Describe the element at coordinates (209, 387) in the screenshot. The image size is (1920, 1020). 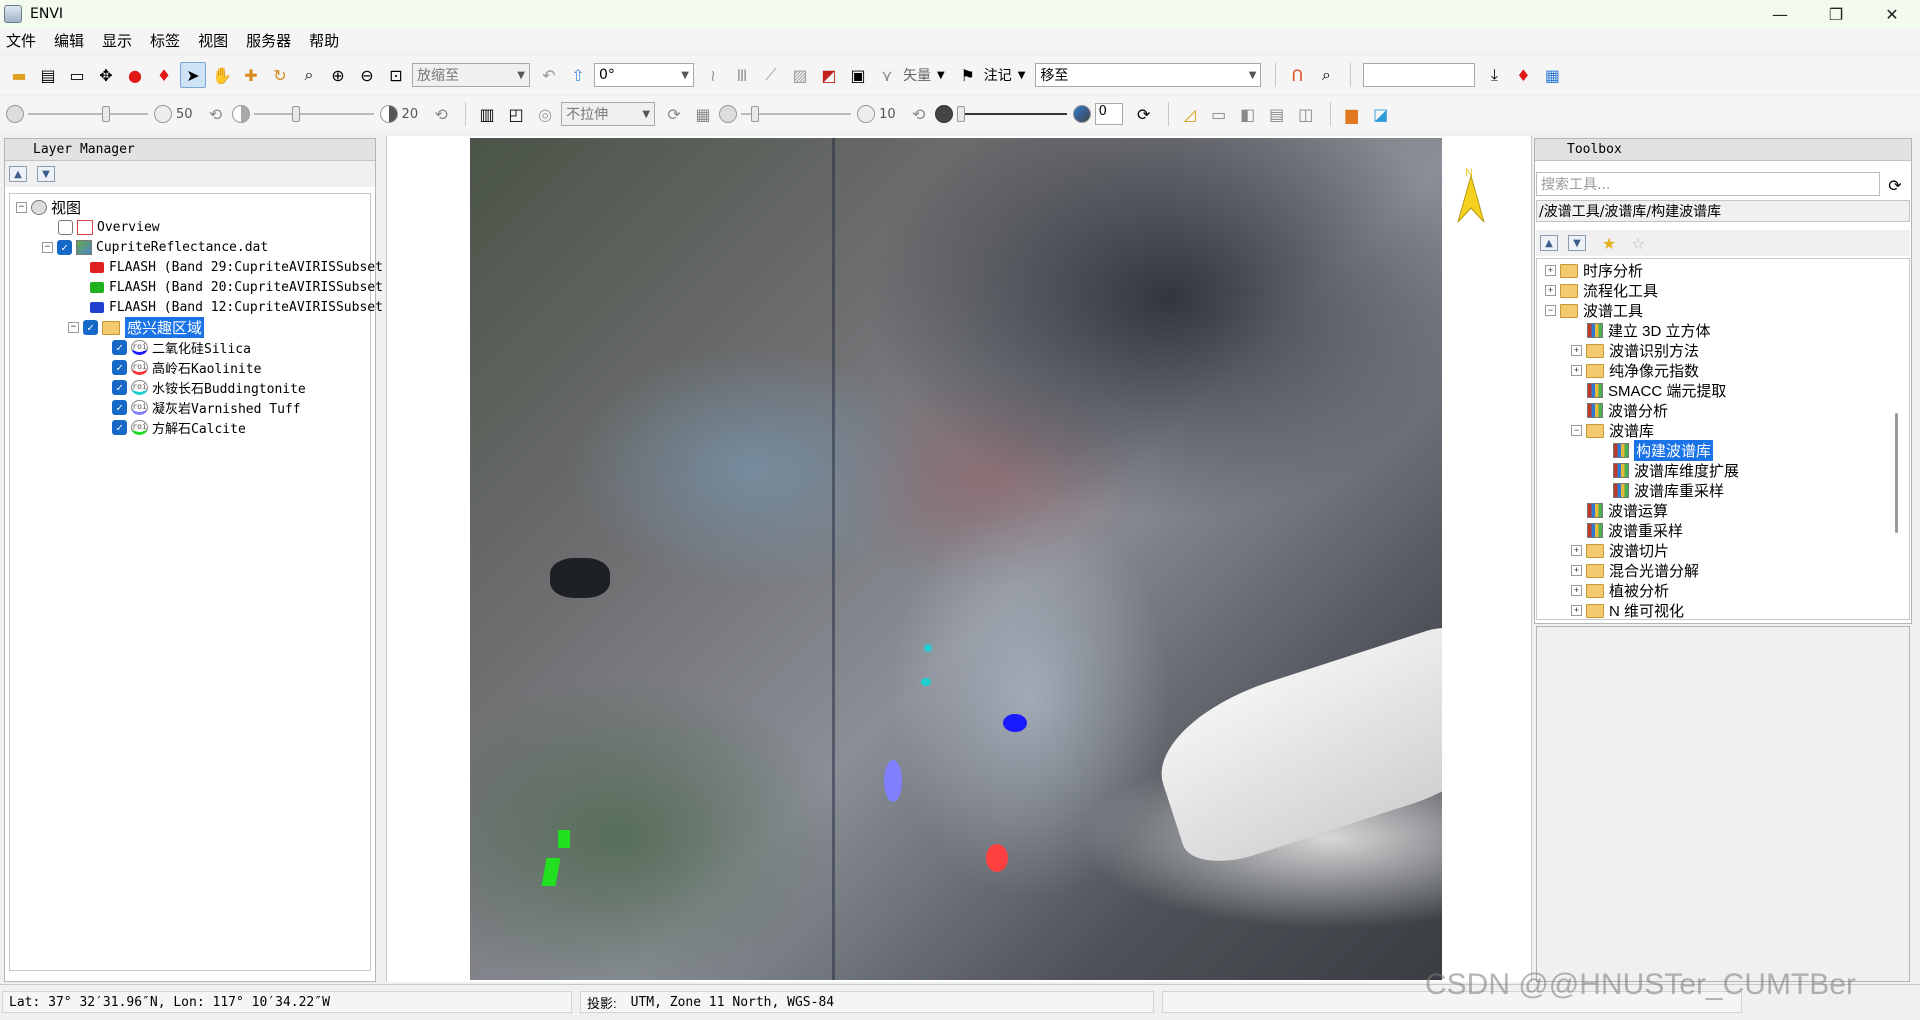
I see `tree-item-roi-buddingtonite: ✓ roi 水铵长石Buddingtonite` at that location.